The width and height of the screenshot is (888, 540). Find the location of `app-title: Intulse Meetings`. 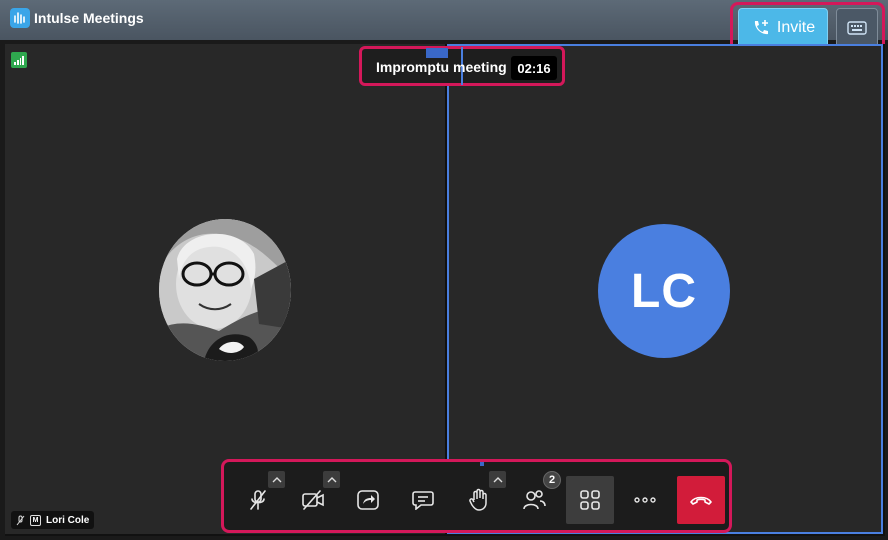

app-title: Intulse Meetings is located at coordinates (89, 18).